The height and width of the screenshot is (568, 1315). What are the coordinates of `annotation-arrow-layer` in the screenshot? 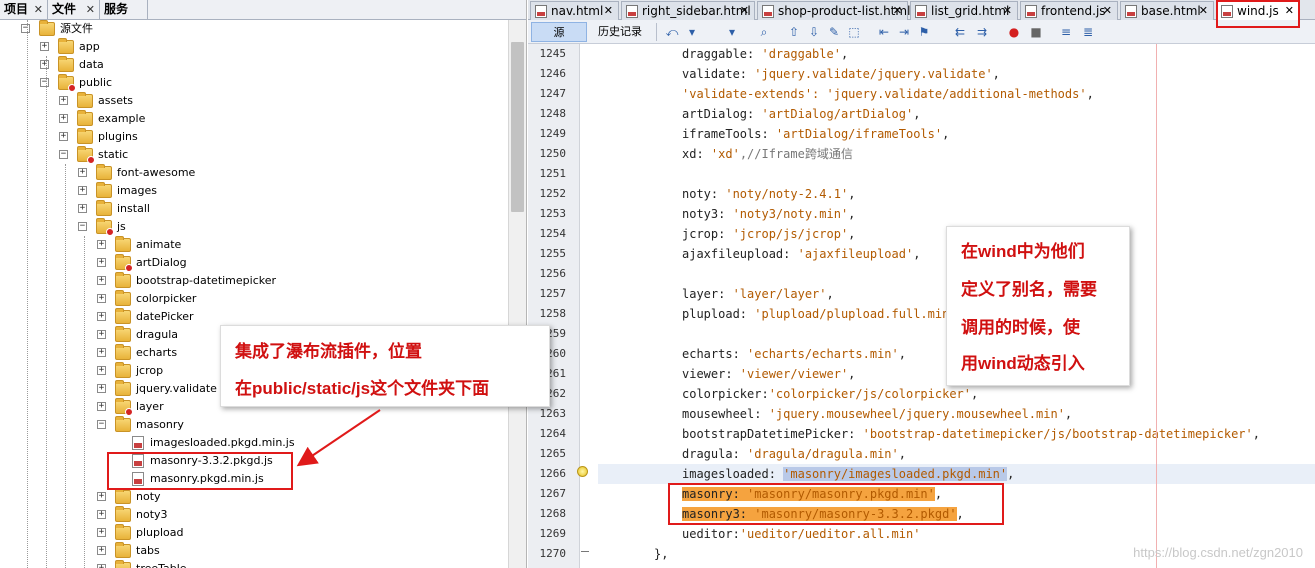 It's located at (338, 438).